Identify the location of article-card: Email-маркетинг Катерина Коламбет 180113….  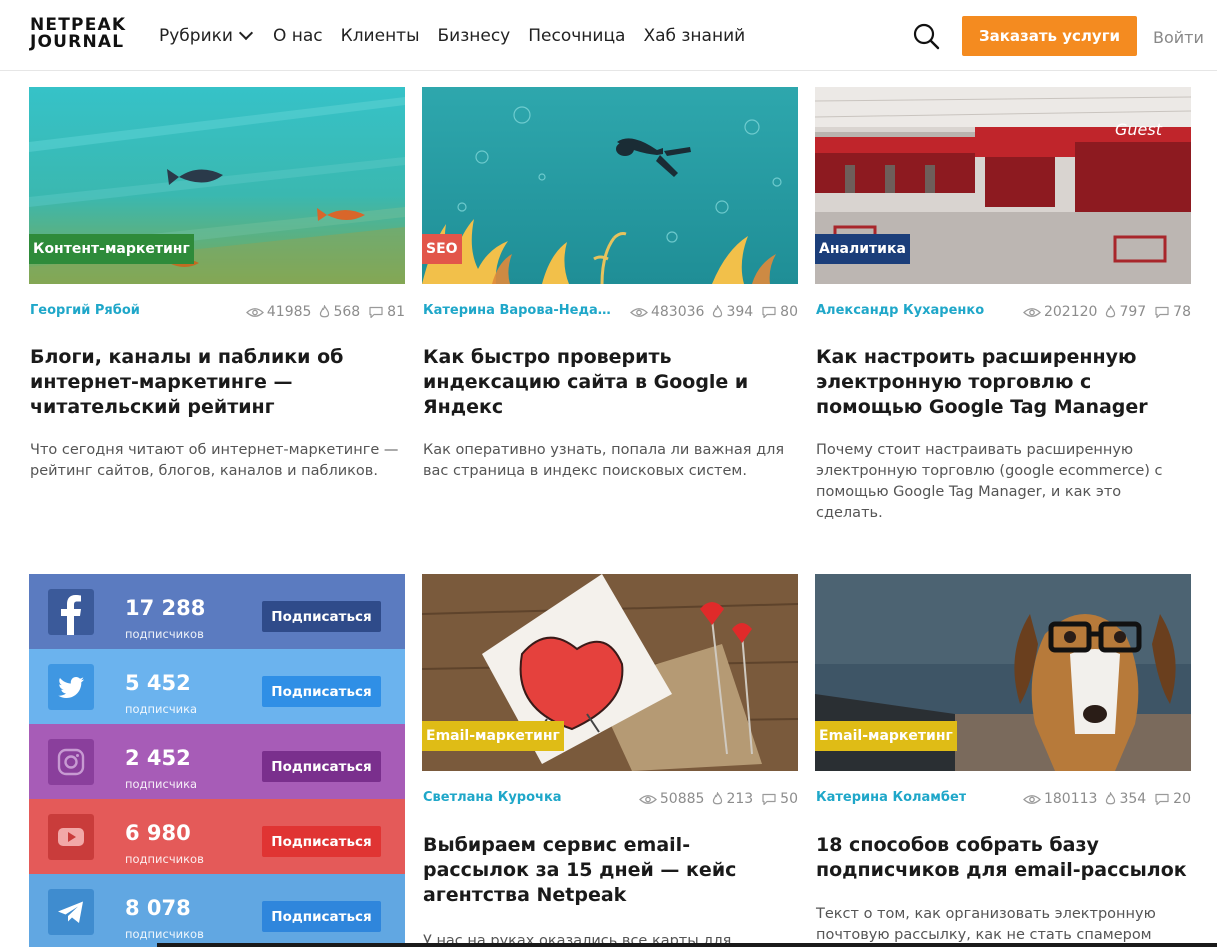
(1003, 758).